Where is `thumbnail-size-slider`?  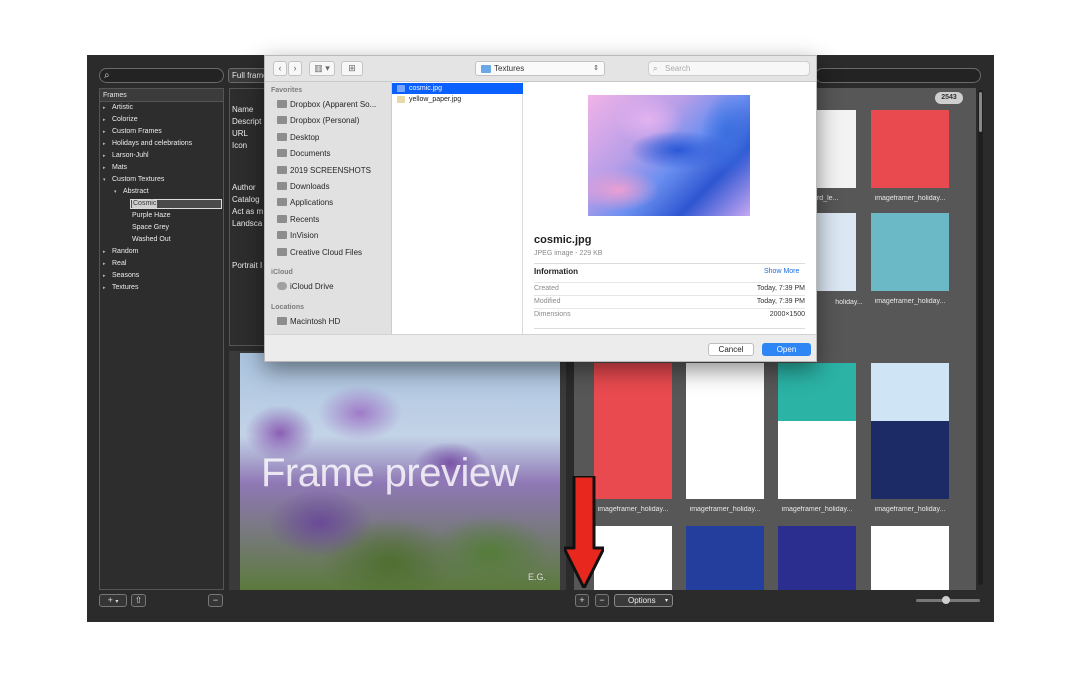
thumbnail-size-slider is located at coordinates (948, 600).